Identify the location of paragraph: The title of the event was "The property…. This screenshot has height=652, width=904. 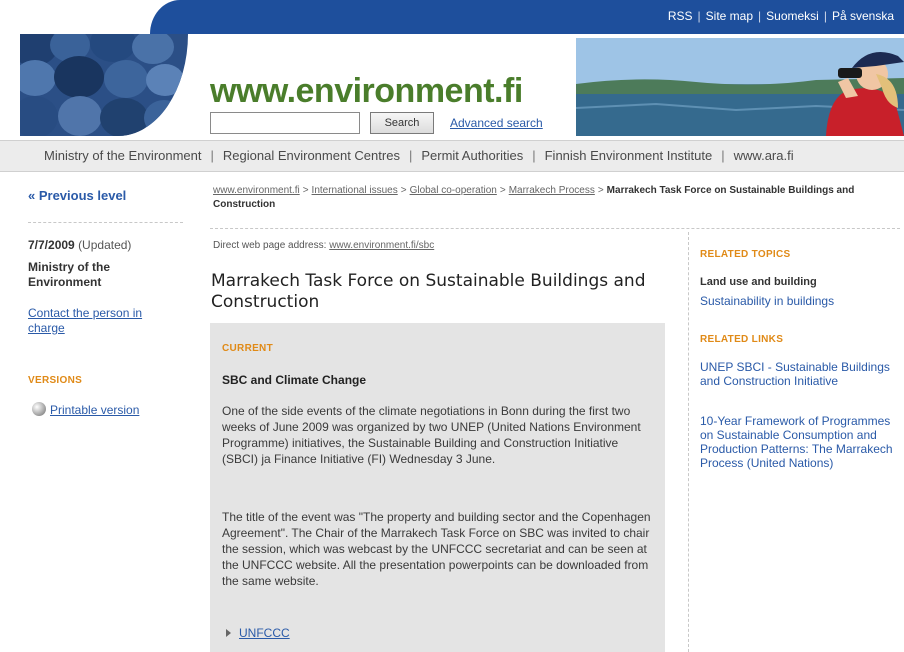
(436, 549).